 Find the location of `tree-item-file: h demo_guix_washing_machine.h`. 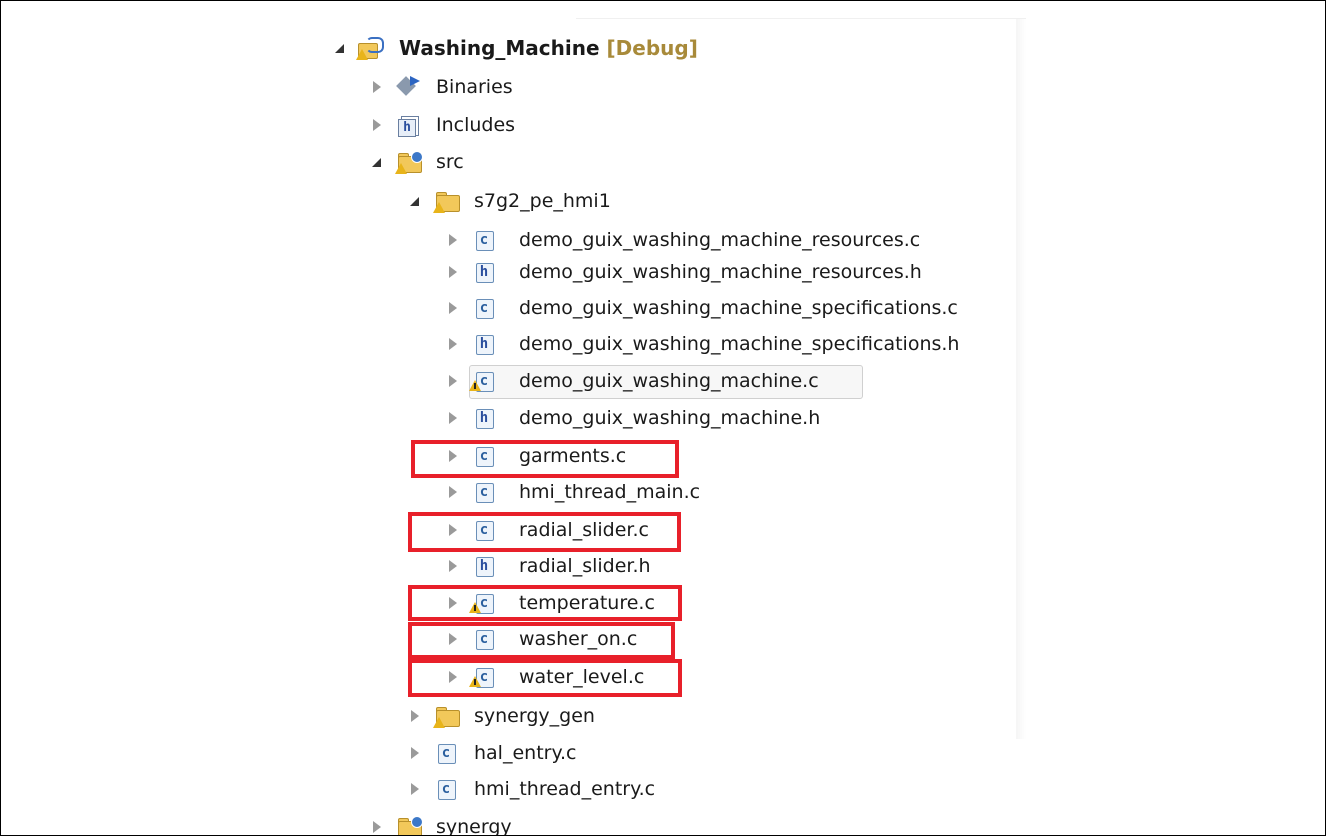

tree-item-file: h demo_guix_washing_machine.h is located at coordinates (663, 418).